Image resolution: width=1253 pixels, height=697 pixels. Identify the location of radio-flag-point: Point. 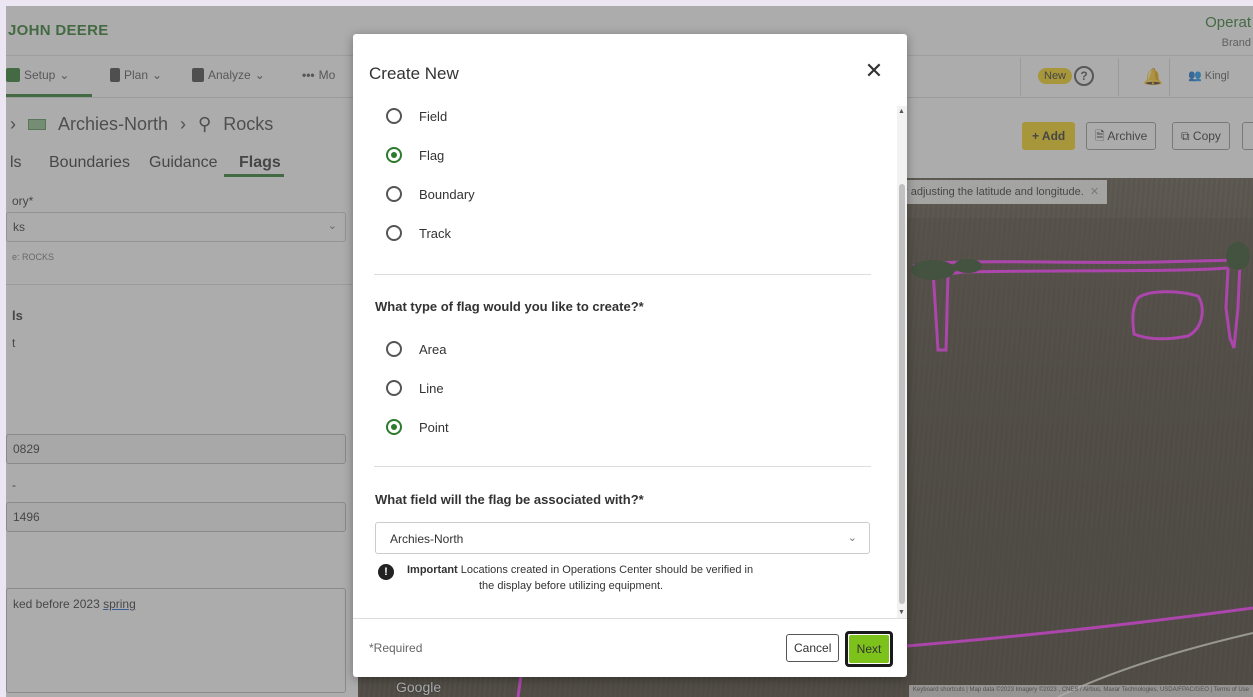
(417, 427).